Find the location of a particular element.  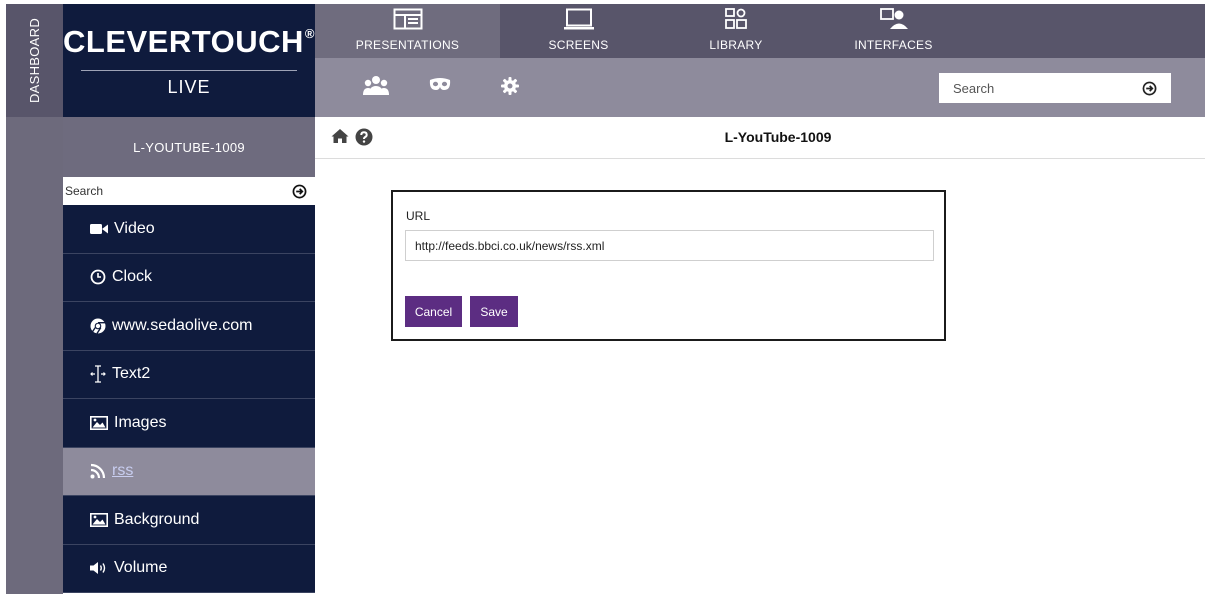

main-header: L-YouTube-1009 is located at coordinates (760, 138).